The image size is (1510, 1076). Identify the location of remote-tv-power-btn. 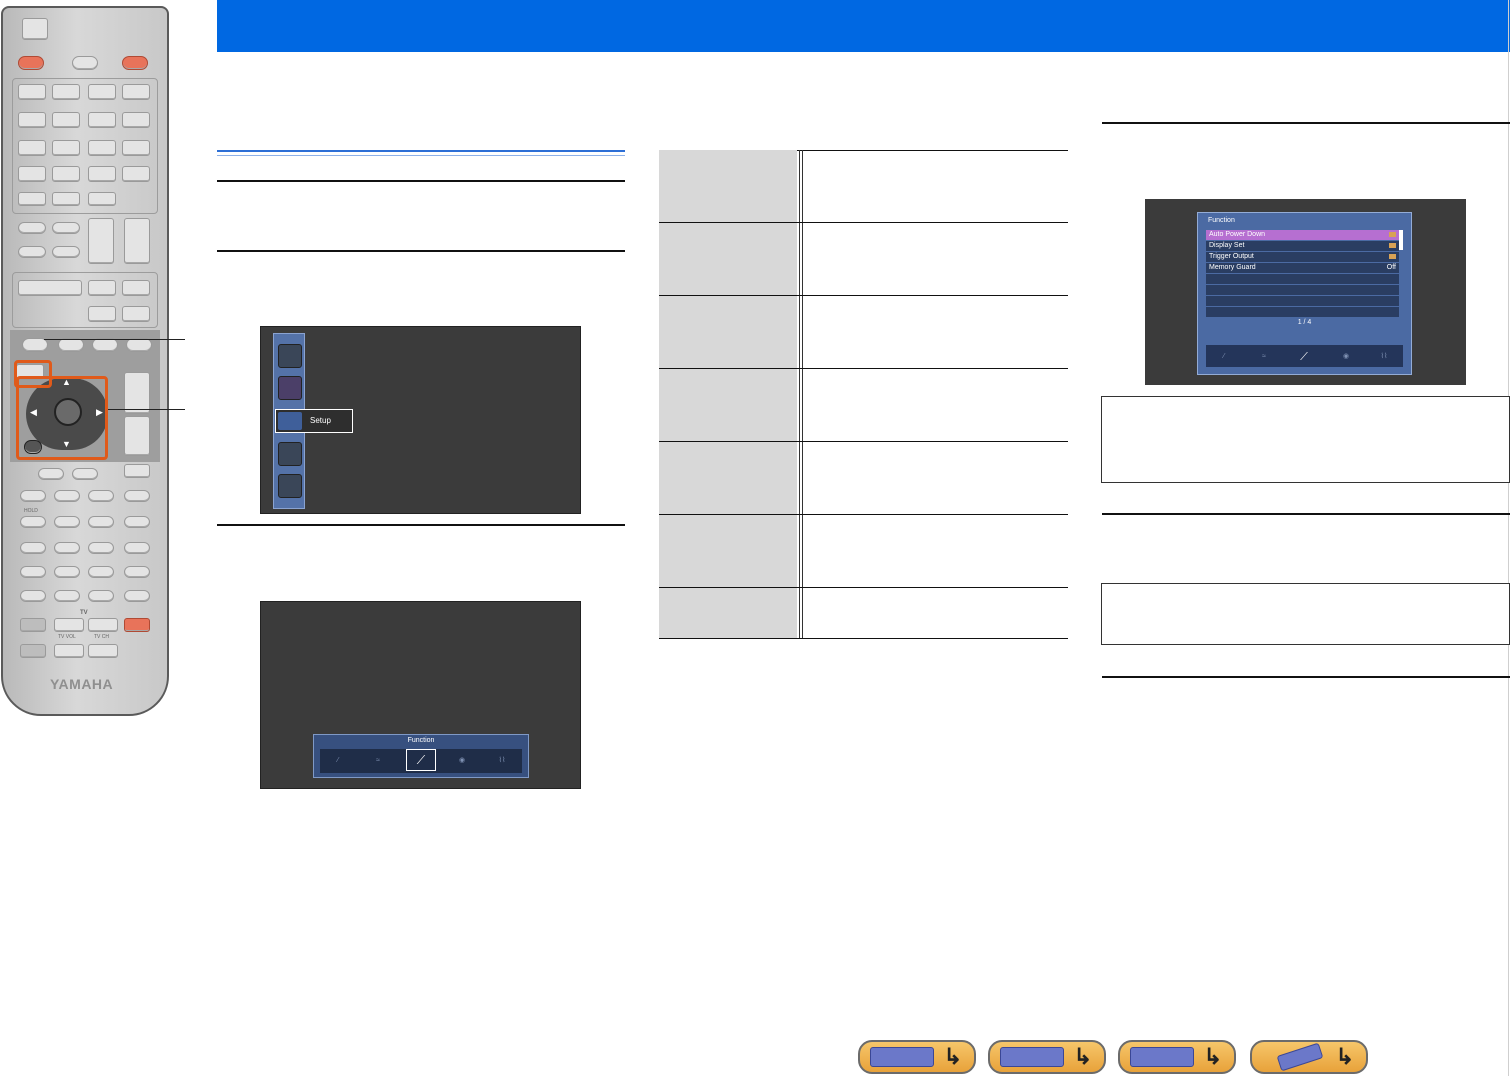
(137, 625).